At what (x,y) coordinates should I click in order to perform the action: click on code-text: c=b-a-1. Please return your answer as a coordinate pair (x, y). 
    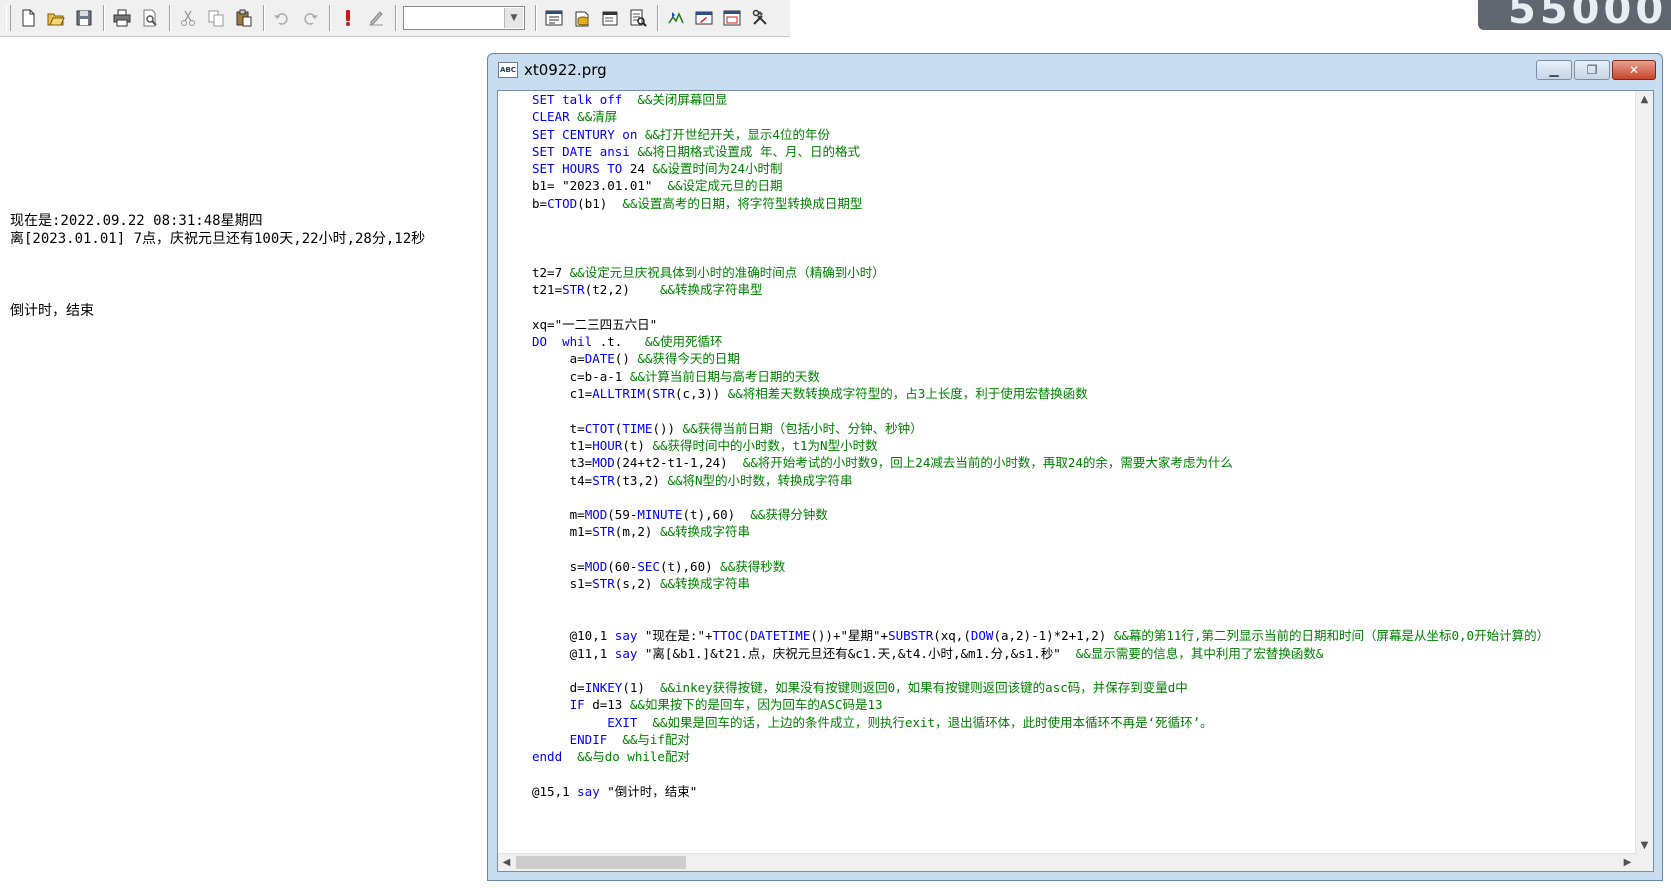
    Looking at the image, I should click on (581, 376).